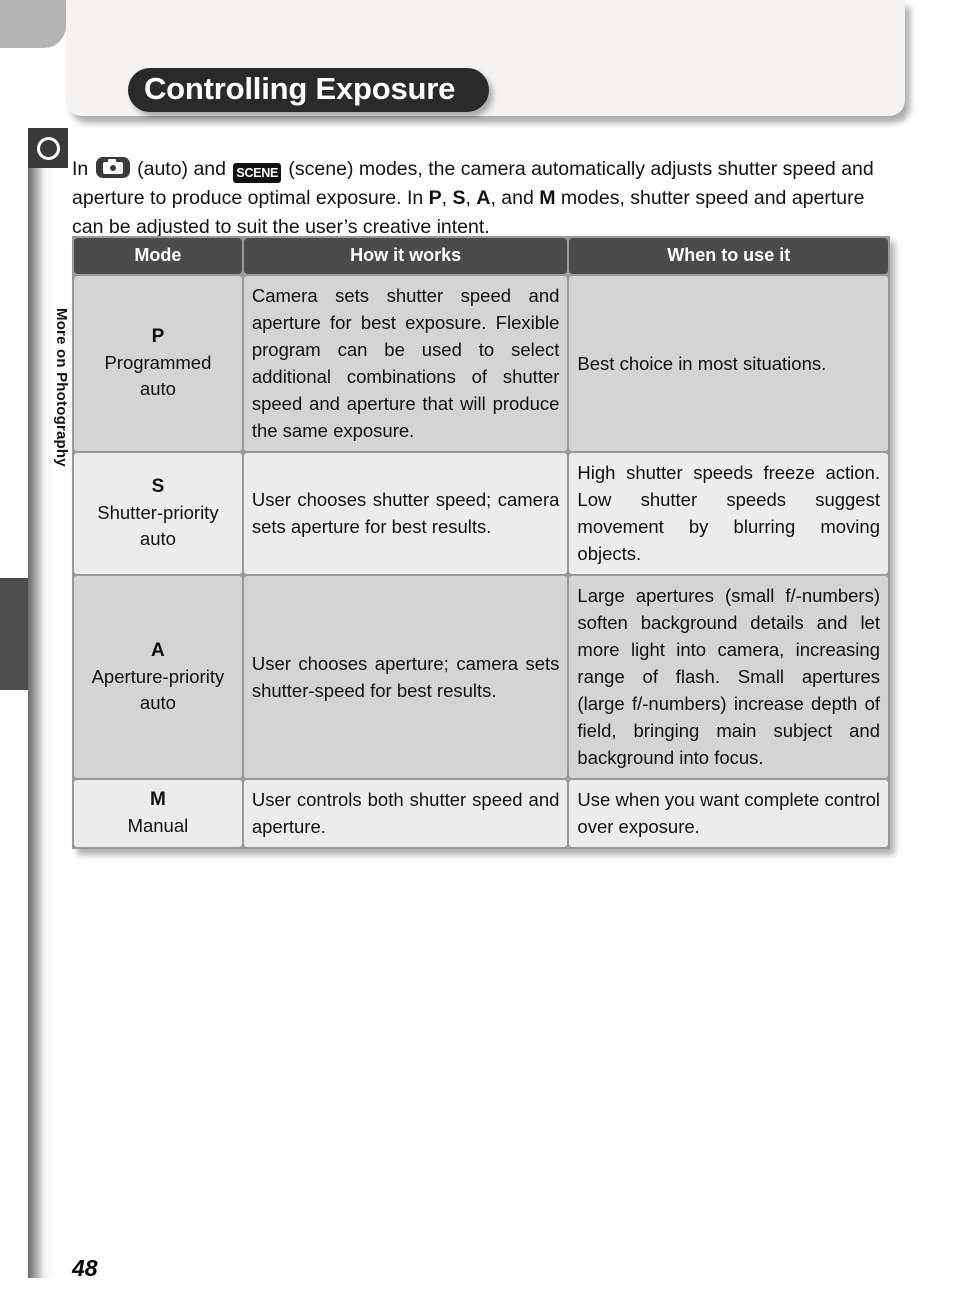 The image size is (954, 1314). Describe the element at coordinates (181, 168) in the screenshot. I see `intro-text-2: (auto) and` at that location.